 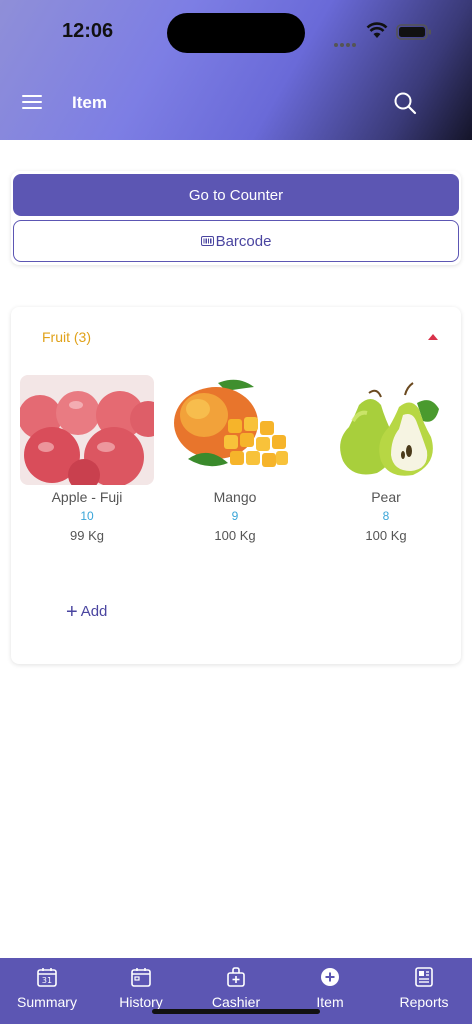 I want to click on go-to-counter-label: Go to Counter, so click(x=236, y=195).